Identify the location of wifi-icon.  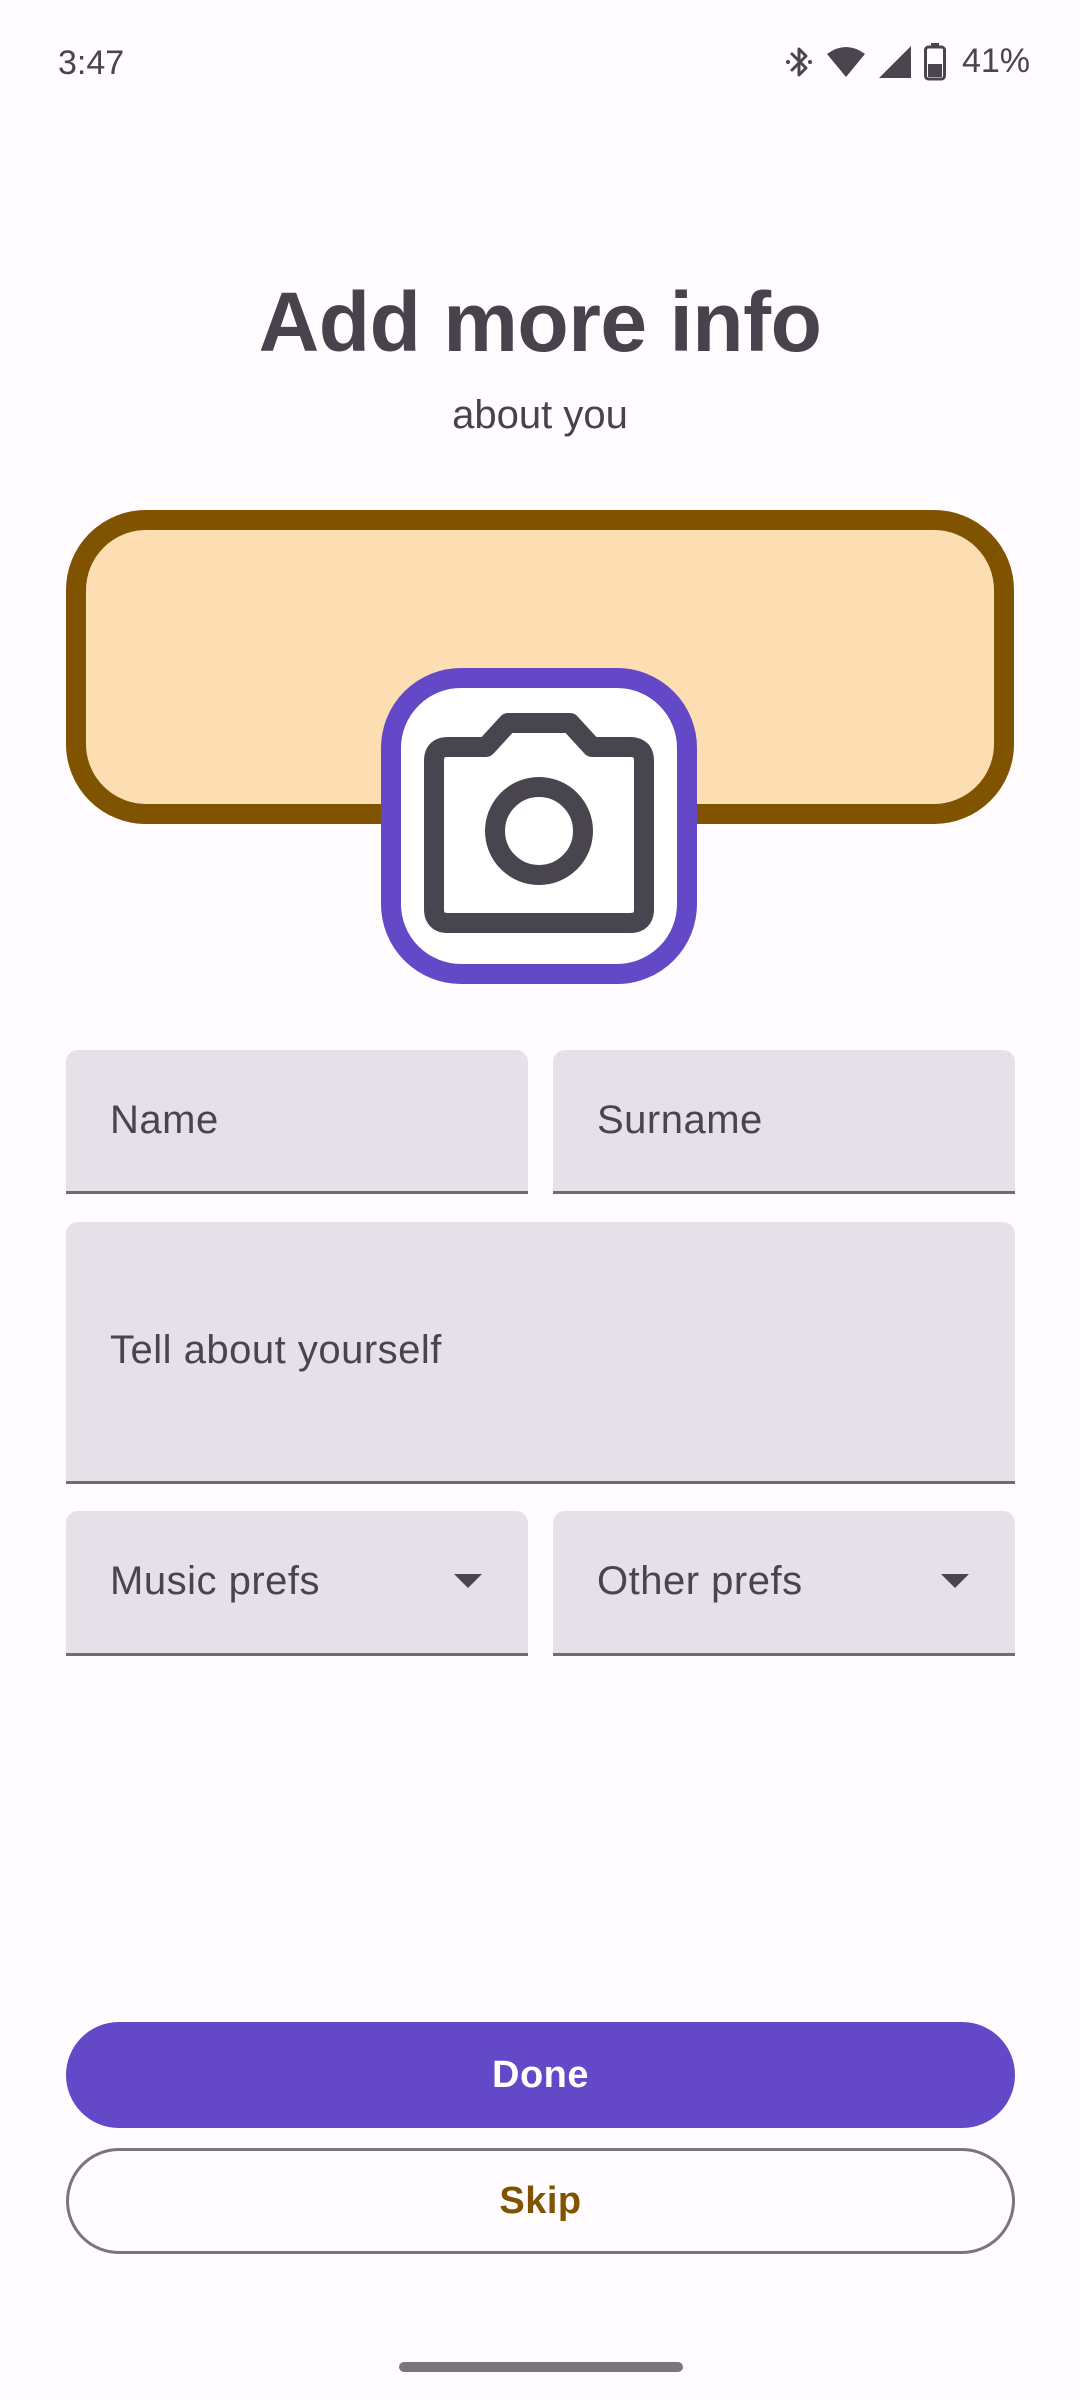
(846, 62).